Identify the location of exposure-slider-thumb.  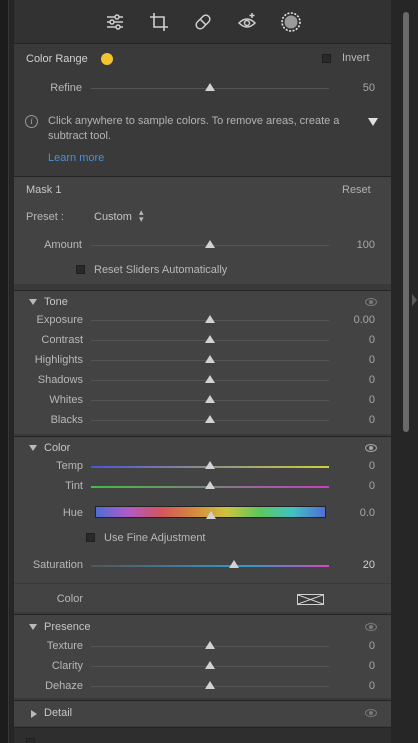
(210, 319).